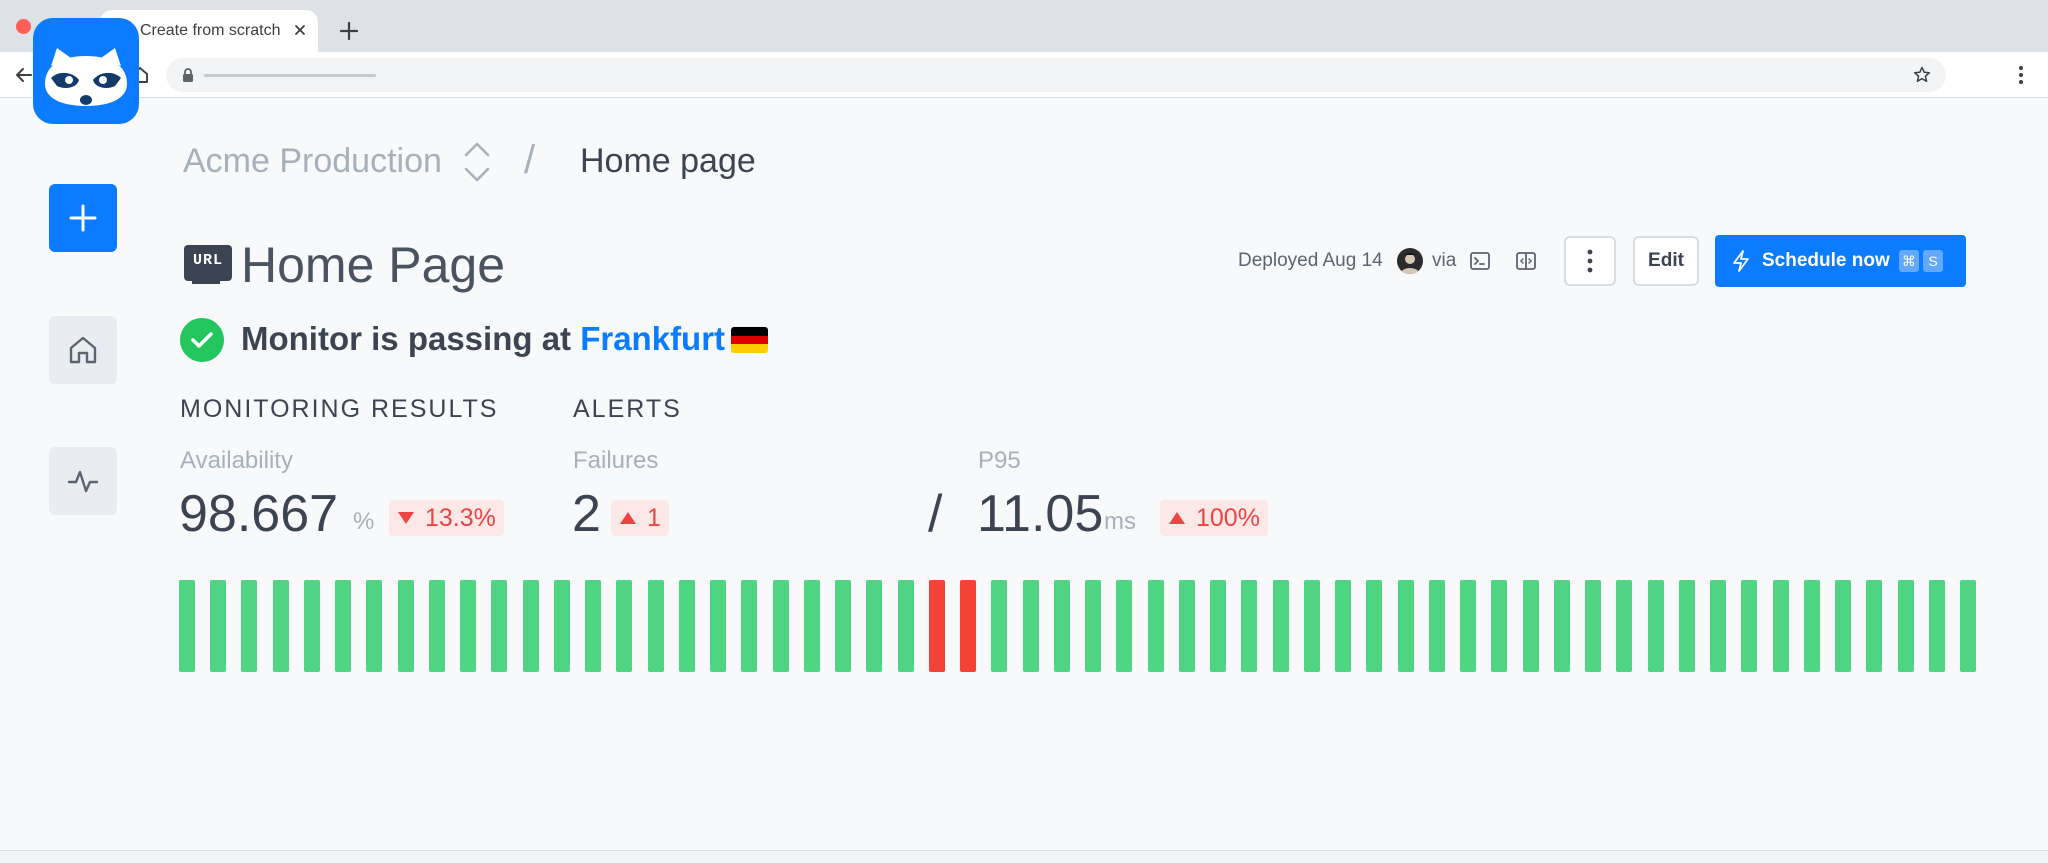 This screenshot has height=863, width=2048. What do you see at coordinates (24, 75) in the screenshot?
I see `back-arrow-icon` at bounding box center [24, 75].